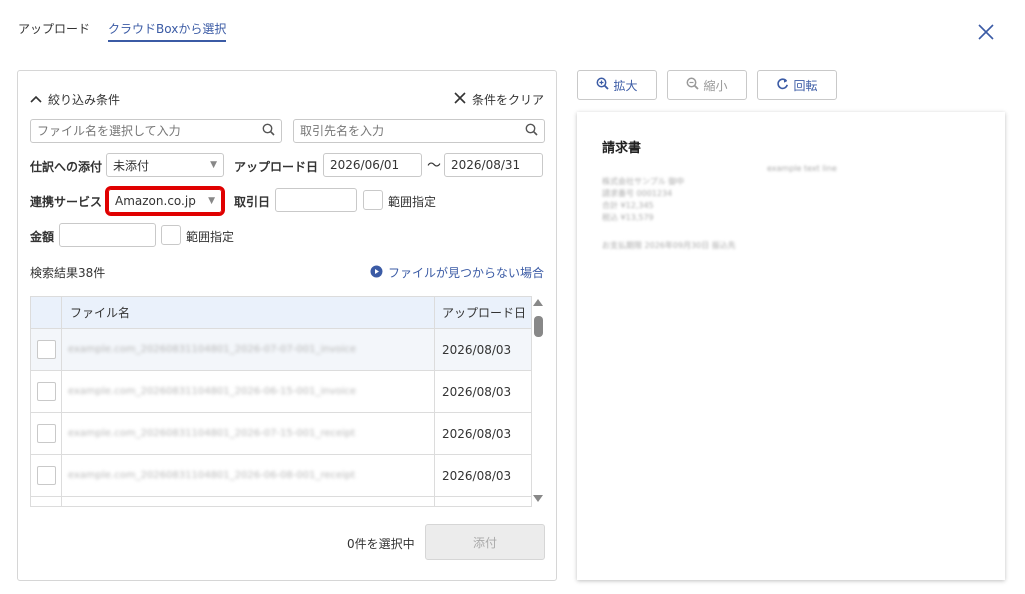  I want to click on column-header-filename: ファイル名, so click(248, 312).